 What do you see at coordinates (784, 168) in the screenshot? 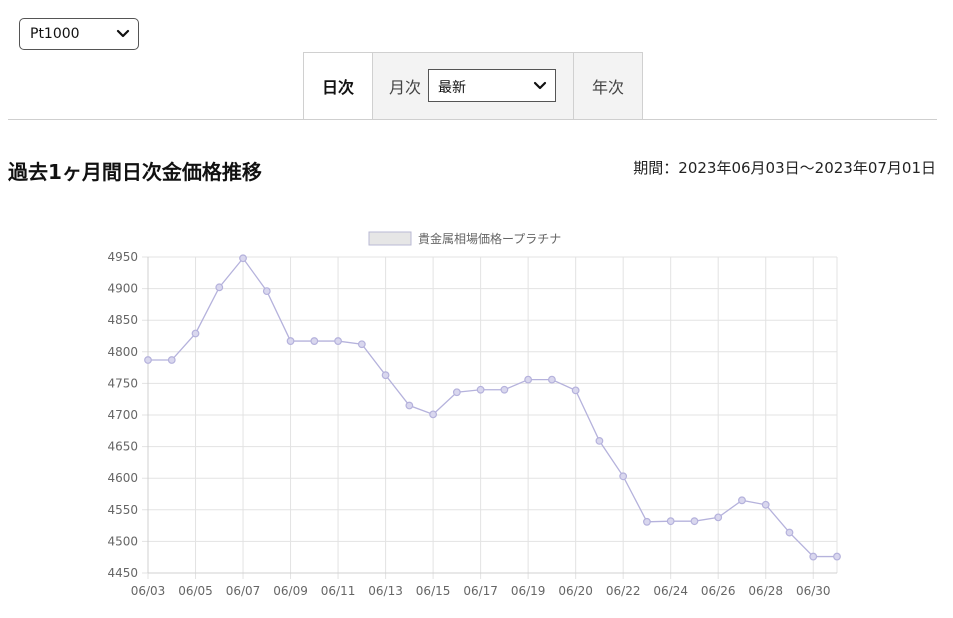
I see `period-range: 期間：2023年06月03日～2023年07月01日` at bounding box center [784, 168].